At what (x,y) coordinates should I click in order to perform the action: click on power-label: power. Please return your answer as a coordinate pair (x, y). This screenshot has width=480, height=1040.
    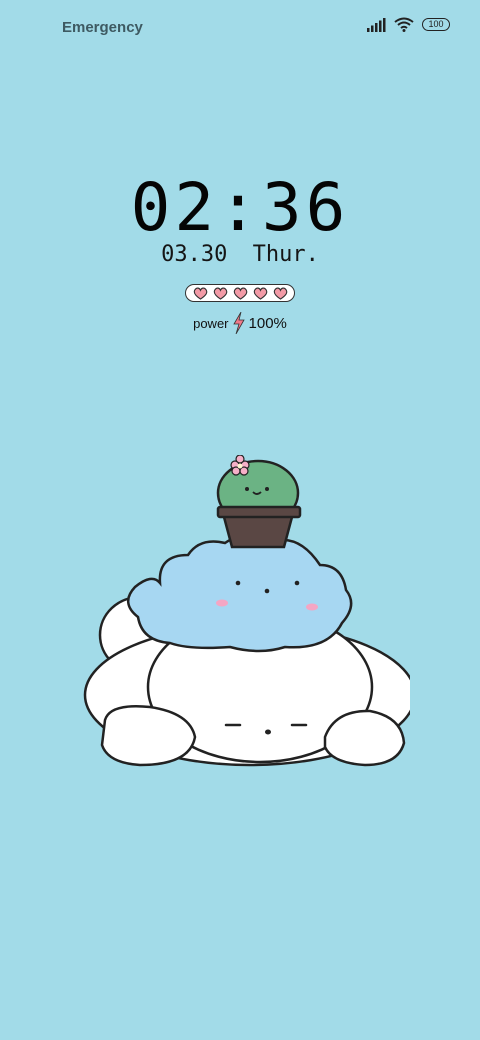
    Looking at the image, I should click on (211, 323).